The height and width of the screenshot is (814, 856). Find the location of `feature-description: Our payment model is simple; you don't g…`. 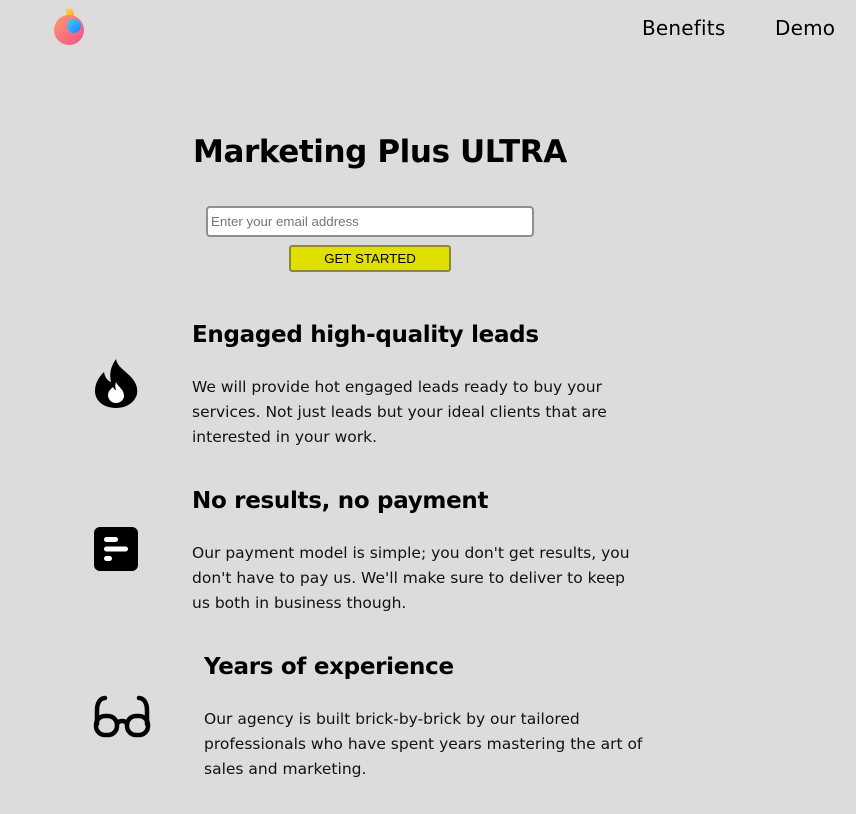

feature-description: Our payment model is simple; you don't g… is located at coordinates (411, 578).